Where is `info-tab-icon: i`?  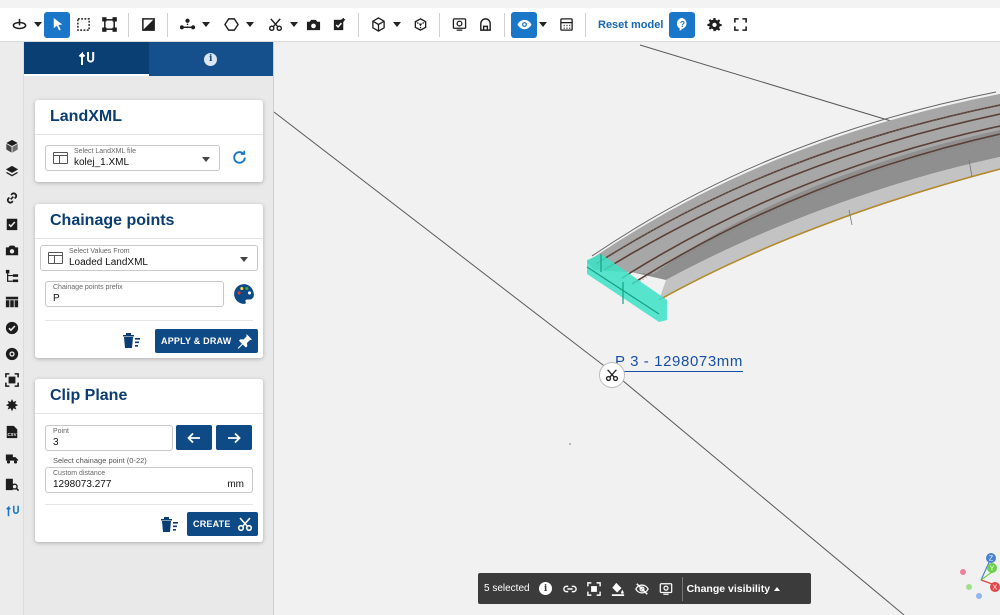
info-tab-icon: i is located at coordinates (211, 59).